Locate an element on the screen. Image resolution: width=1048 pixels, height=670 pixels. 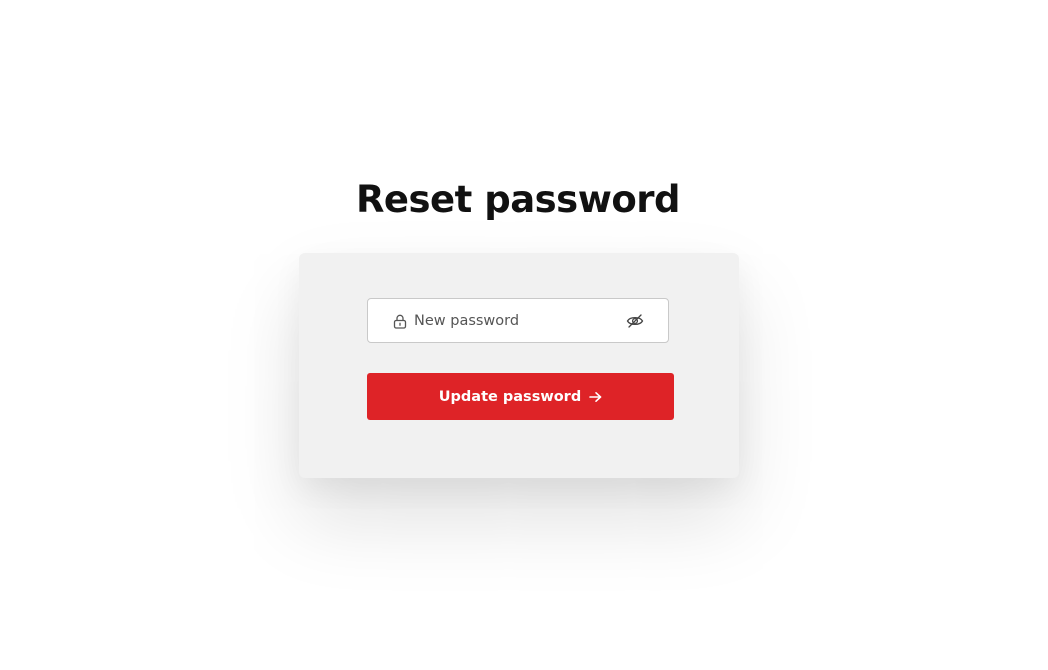
update-password-button: Update password is located at coordinates (520, 396).